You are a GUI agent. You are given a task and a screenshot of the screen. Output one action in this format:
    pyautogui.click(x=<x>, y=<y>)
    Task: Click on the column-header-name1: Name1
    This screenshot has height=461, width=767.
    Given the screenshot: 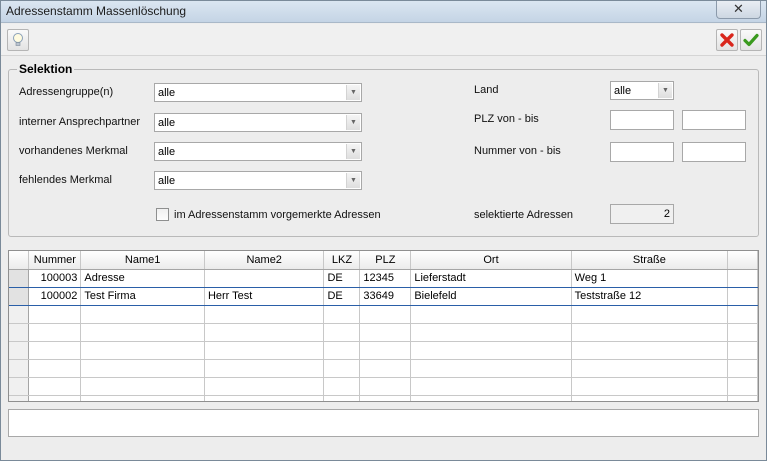 What is the action you would take?
    pyautogui.click(x=142, y=260)
    